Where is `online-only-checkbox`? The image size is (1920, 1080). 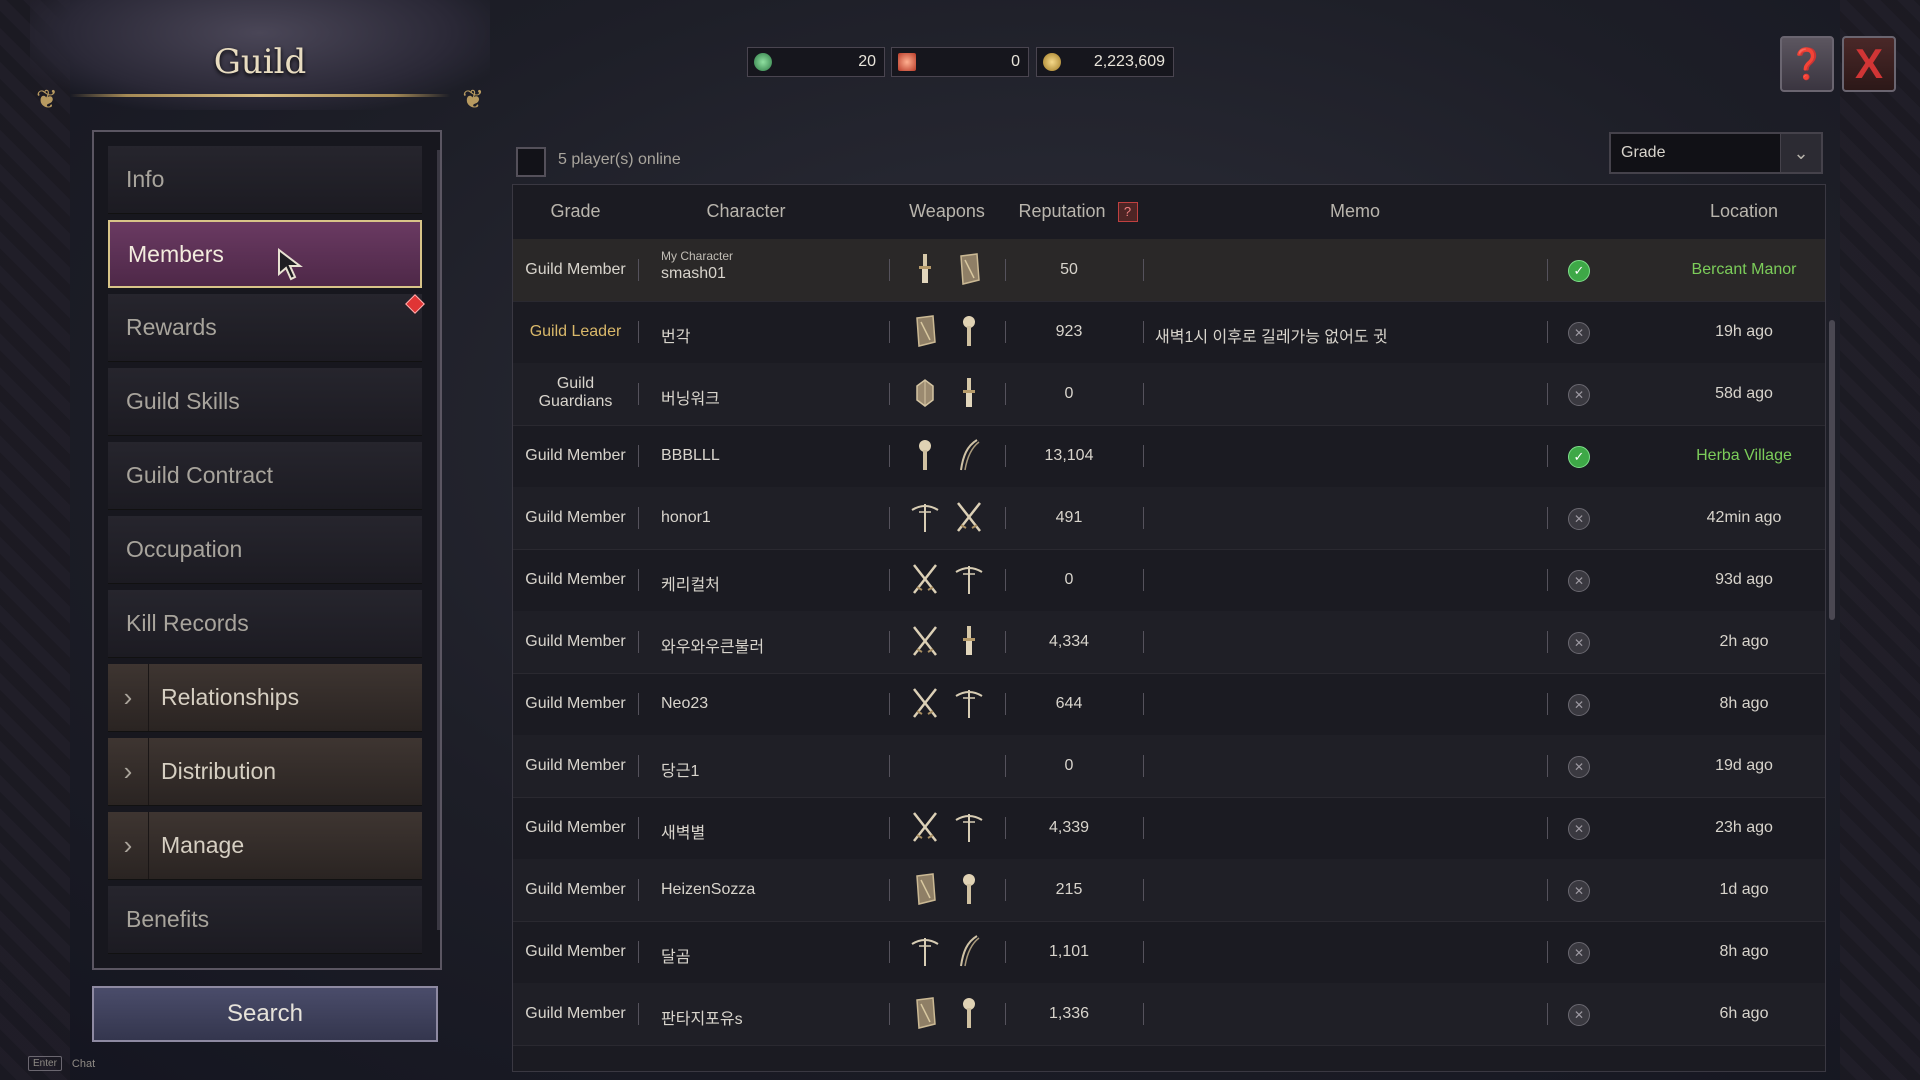
online-only-checkbox is located at coordinates (531, 162).